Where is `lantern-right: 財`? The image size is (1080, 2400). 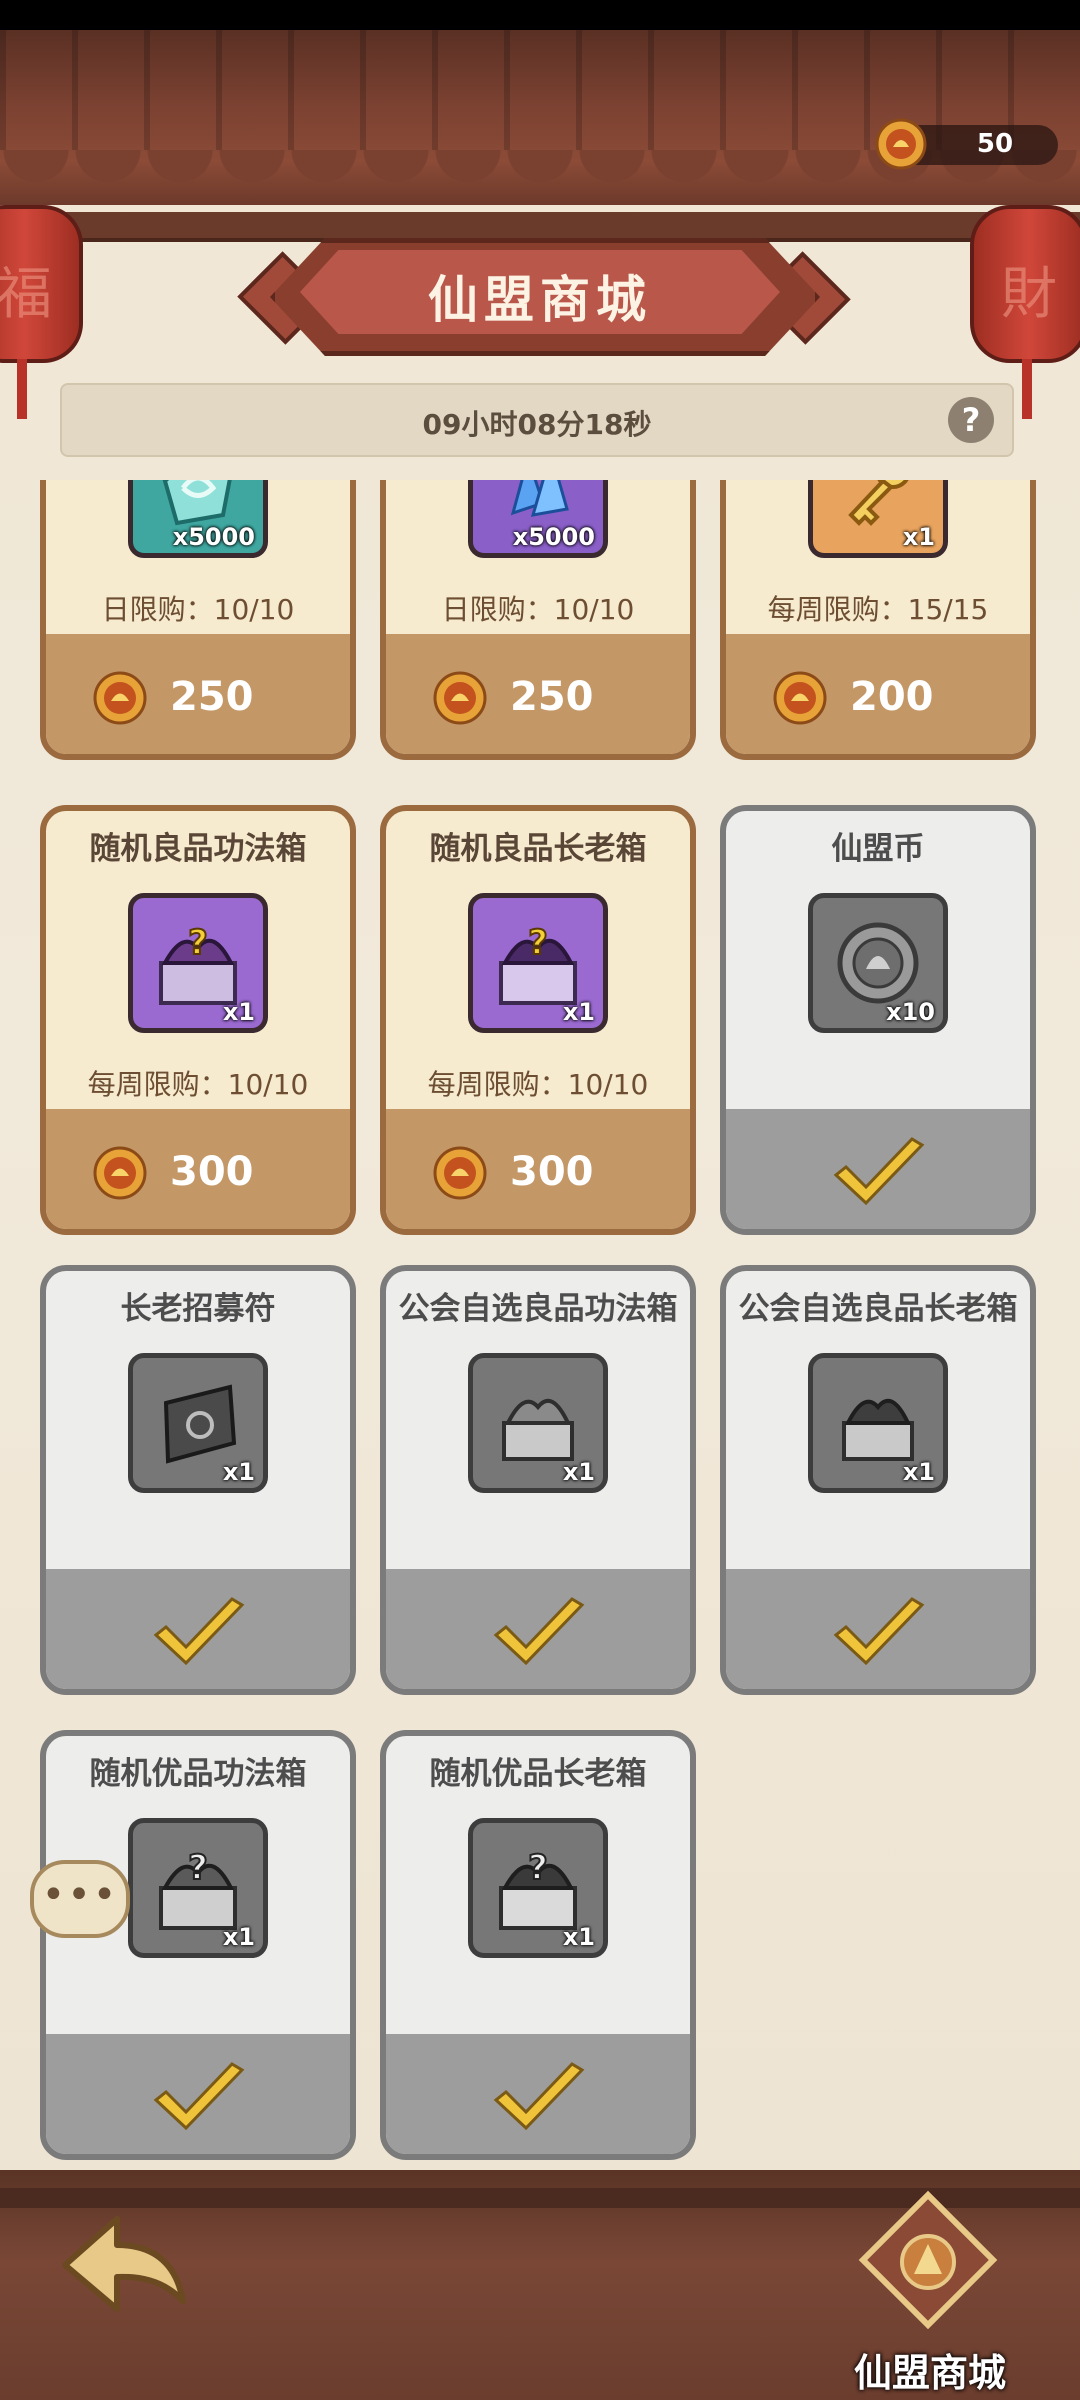
lantern-right: 財 is located at coordinates (1025, 312).